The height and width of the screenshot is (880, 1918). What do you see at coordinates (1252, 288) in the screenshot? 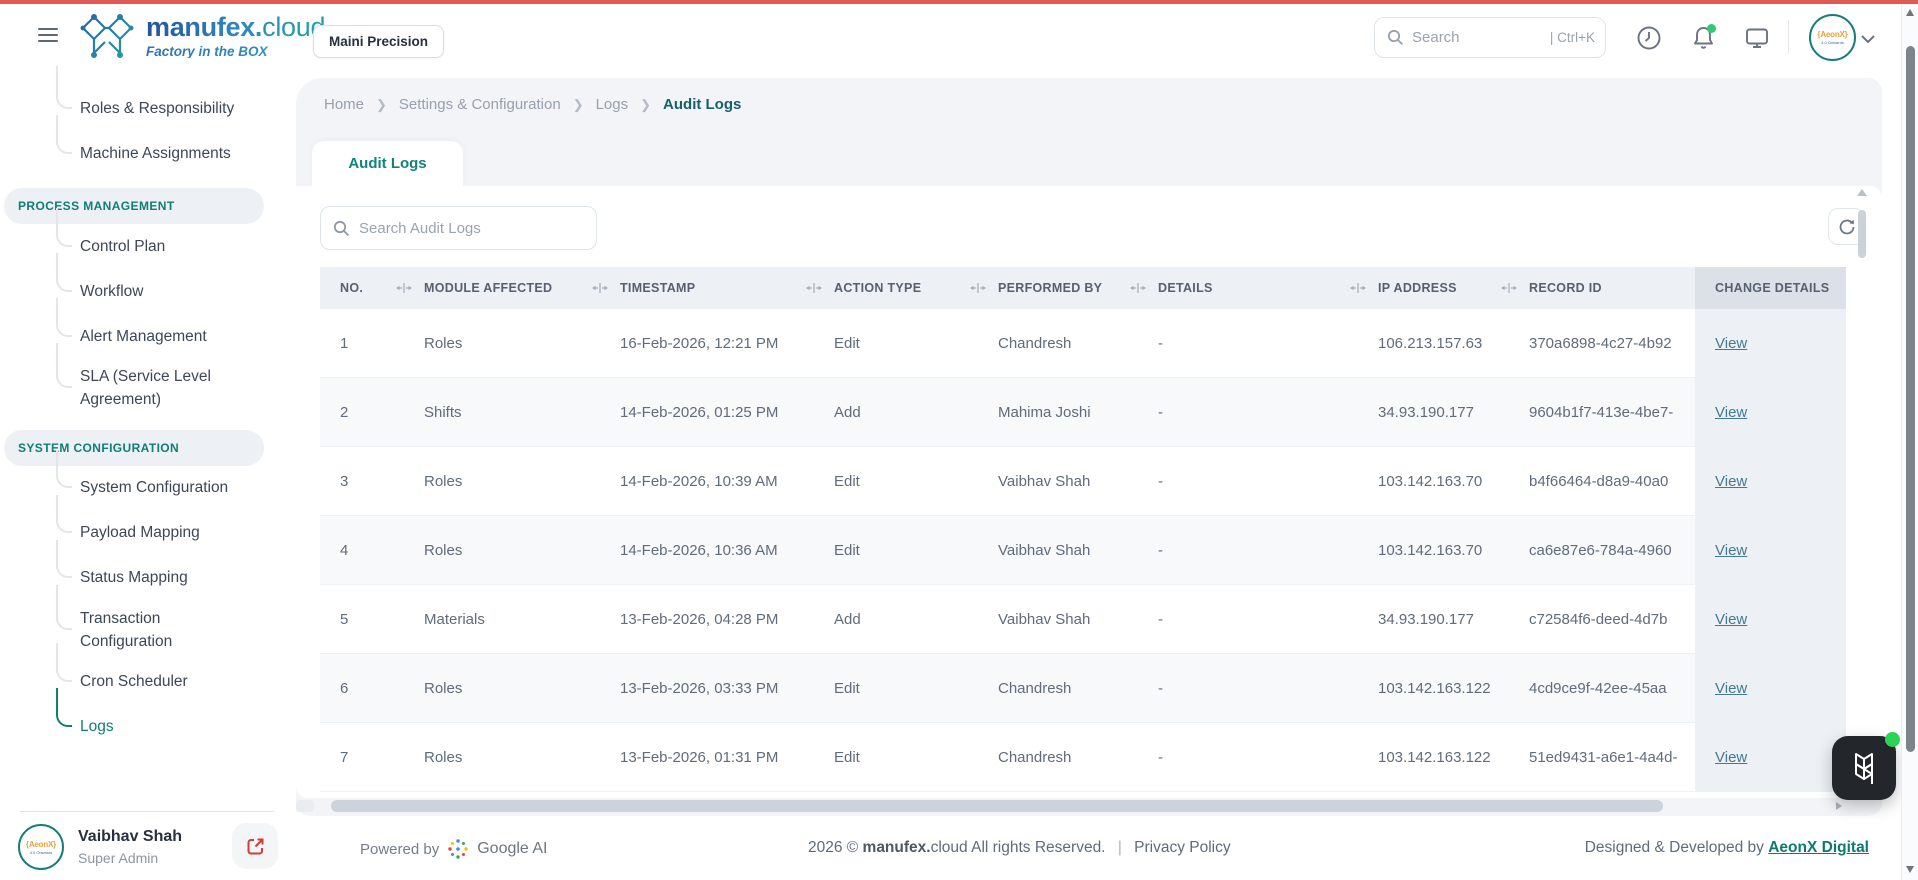
I see `column-header-details: DETAILS` at bounding box center [1252, 288].